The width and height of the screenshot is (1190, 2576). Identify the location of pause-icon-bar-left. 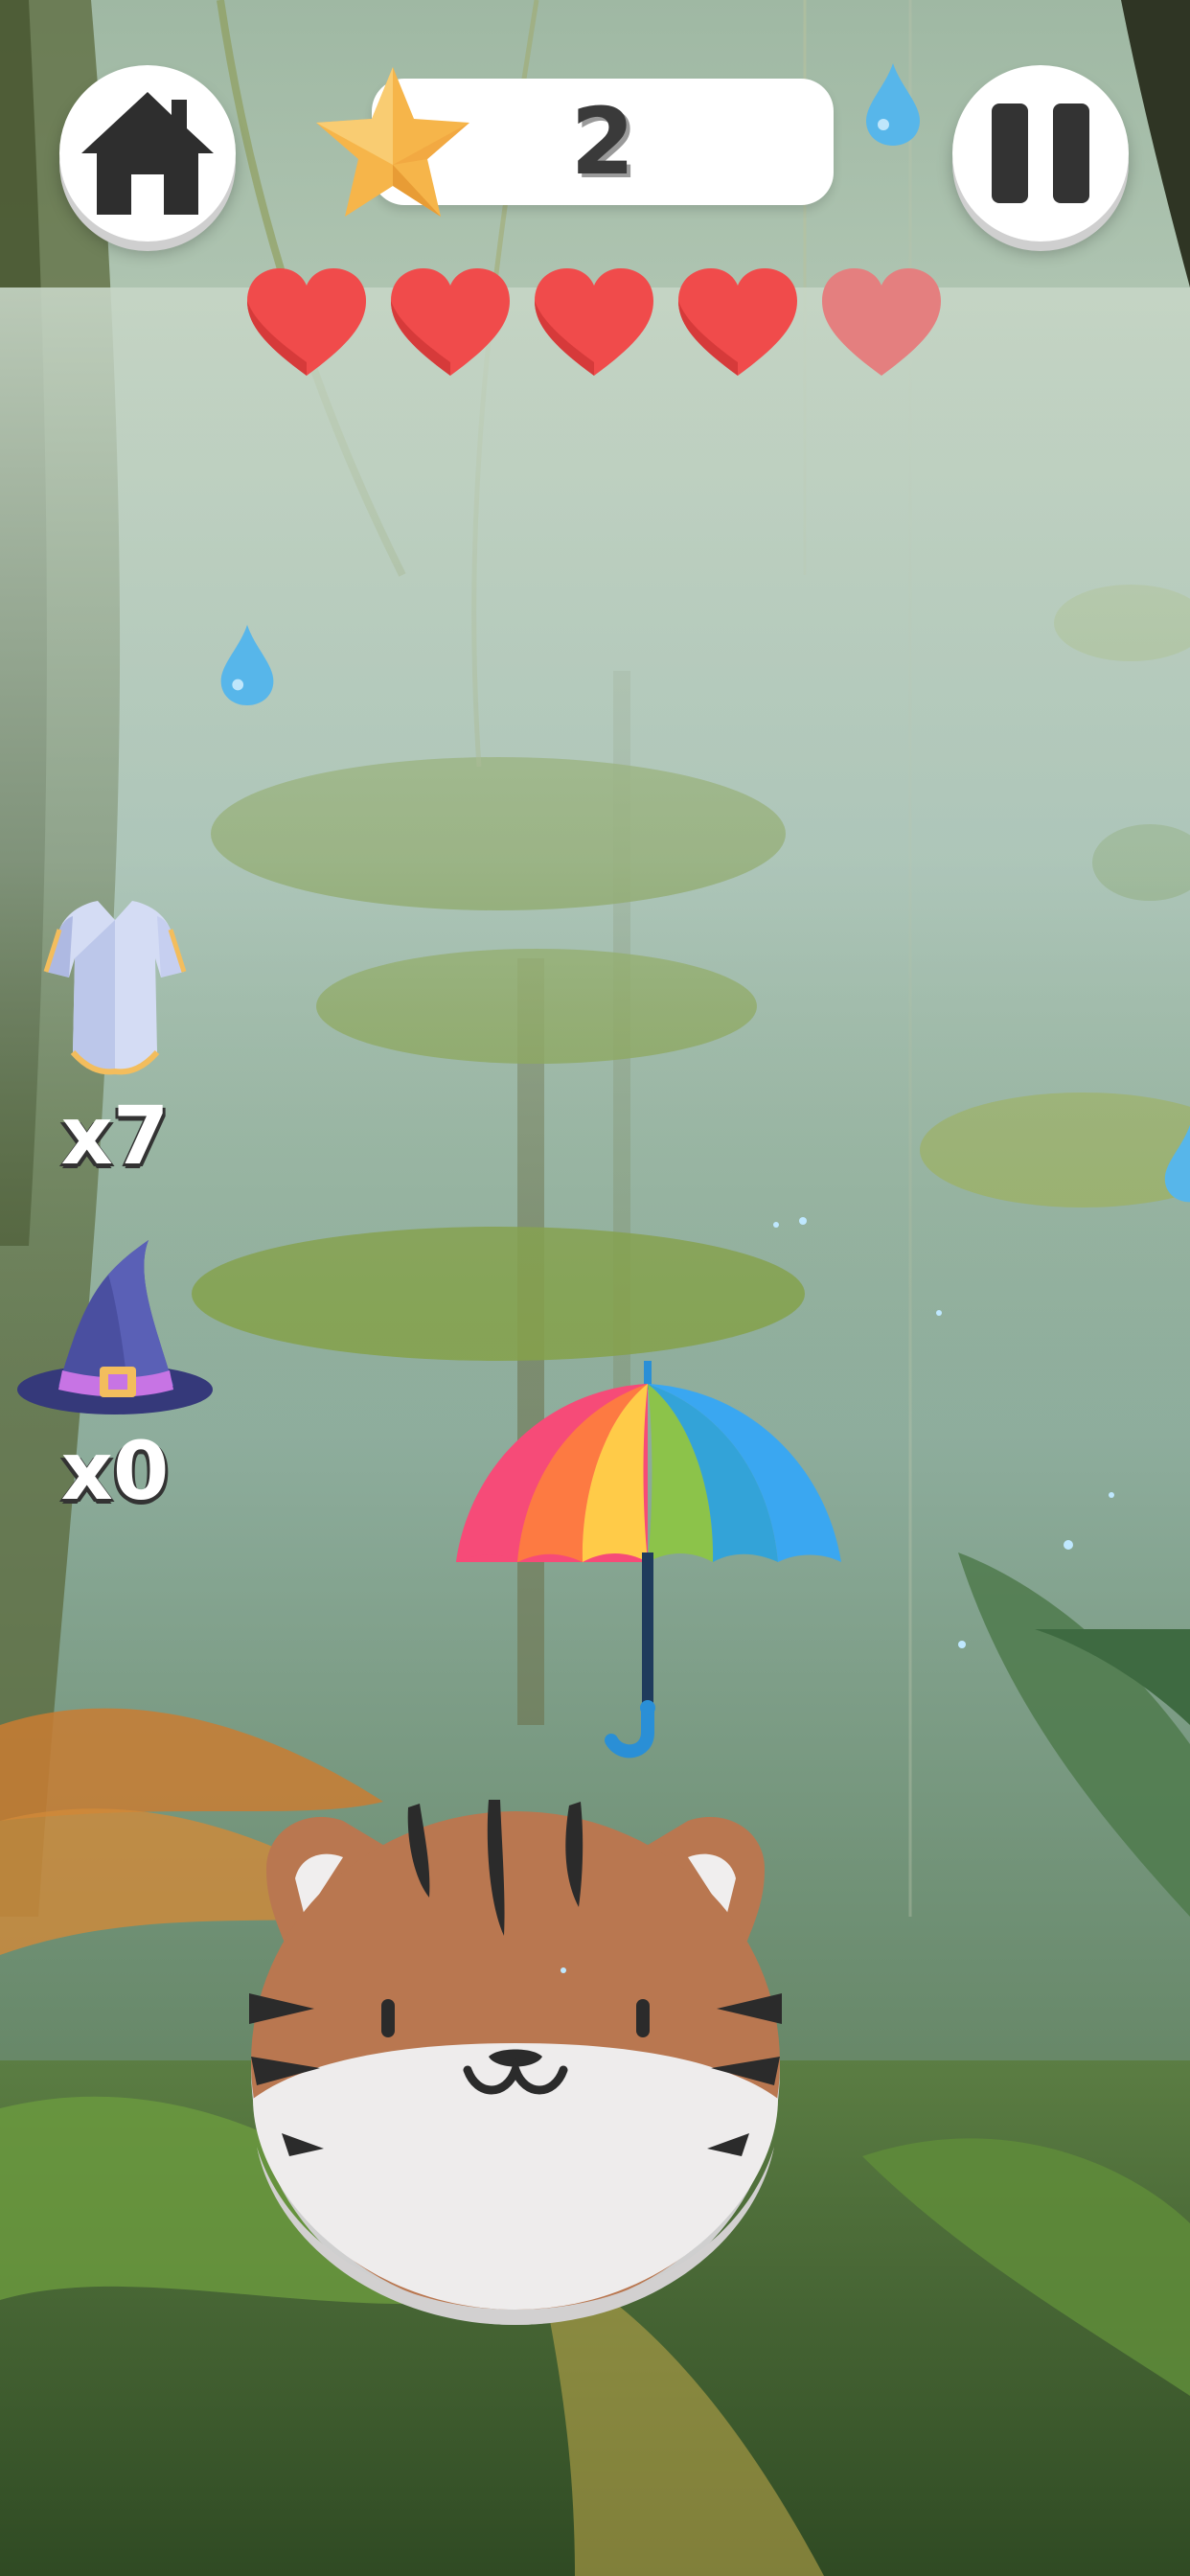
(1010, 153).